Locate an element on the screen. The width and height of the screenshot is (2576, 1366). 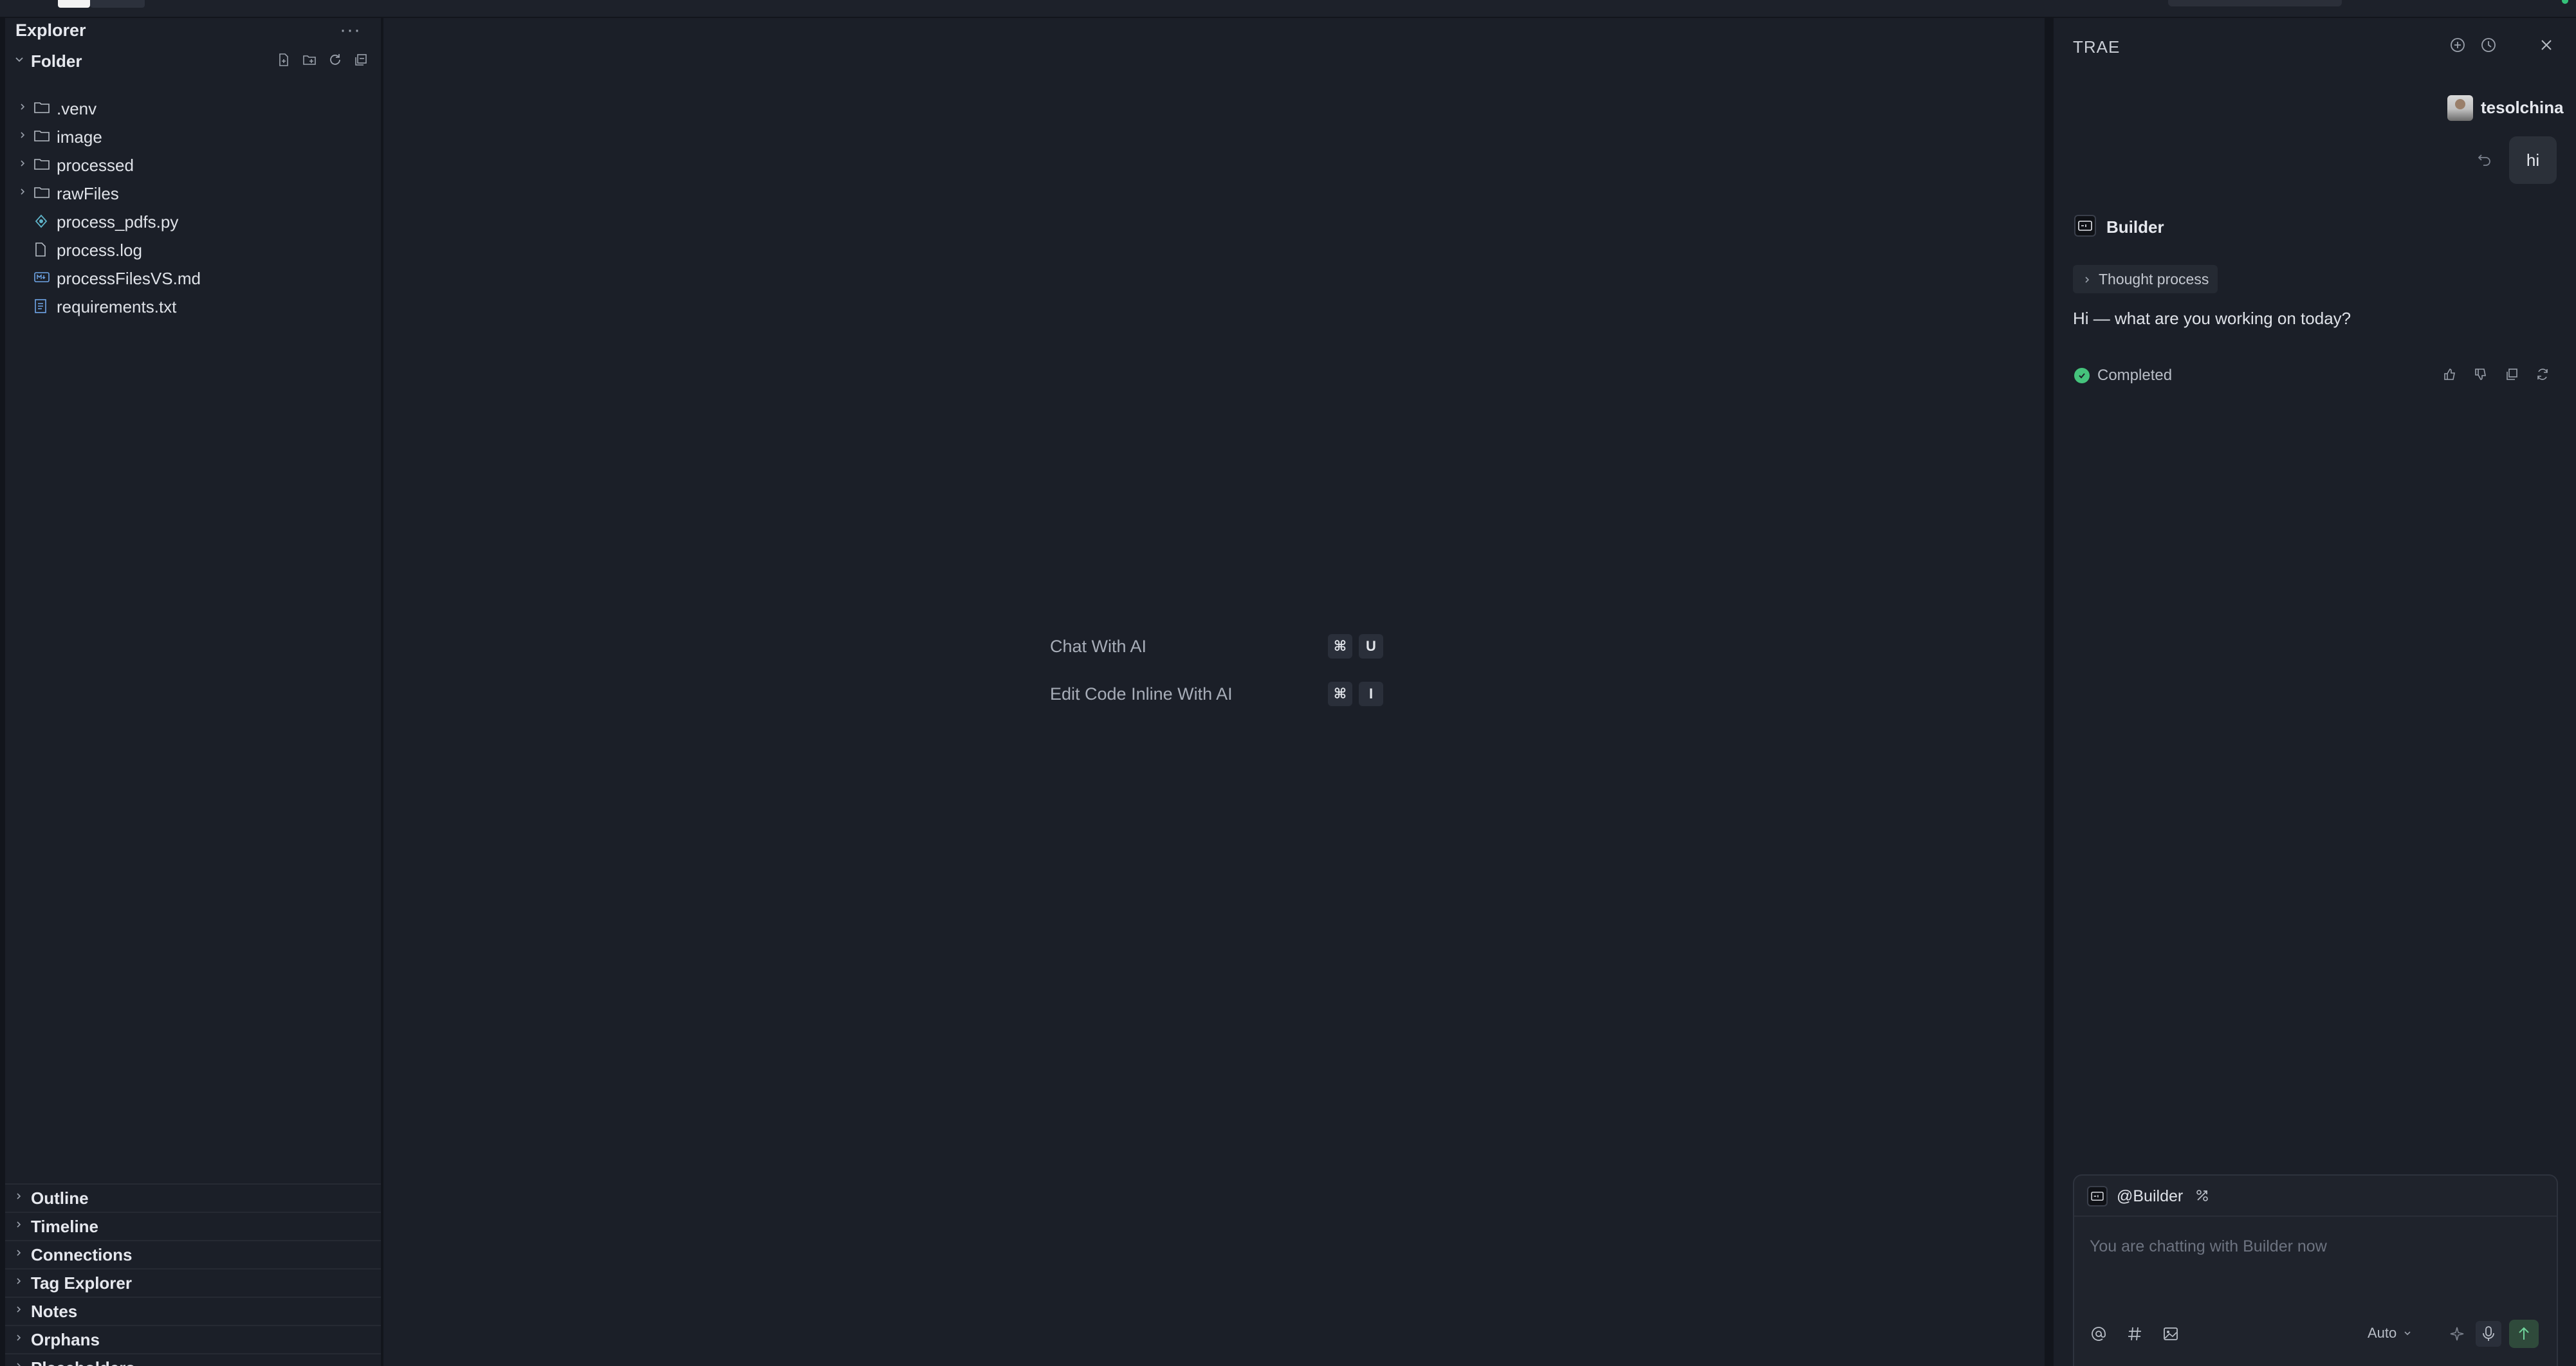
section-timeline: Timeline is located at coordinates (193, 1226).